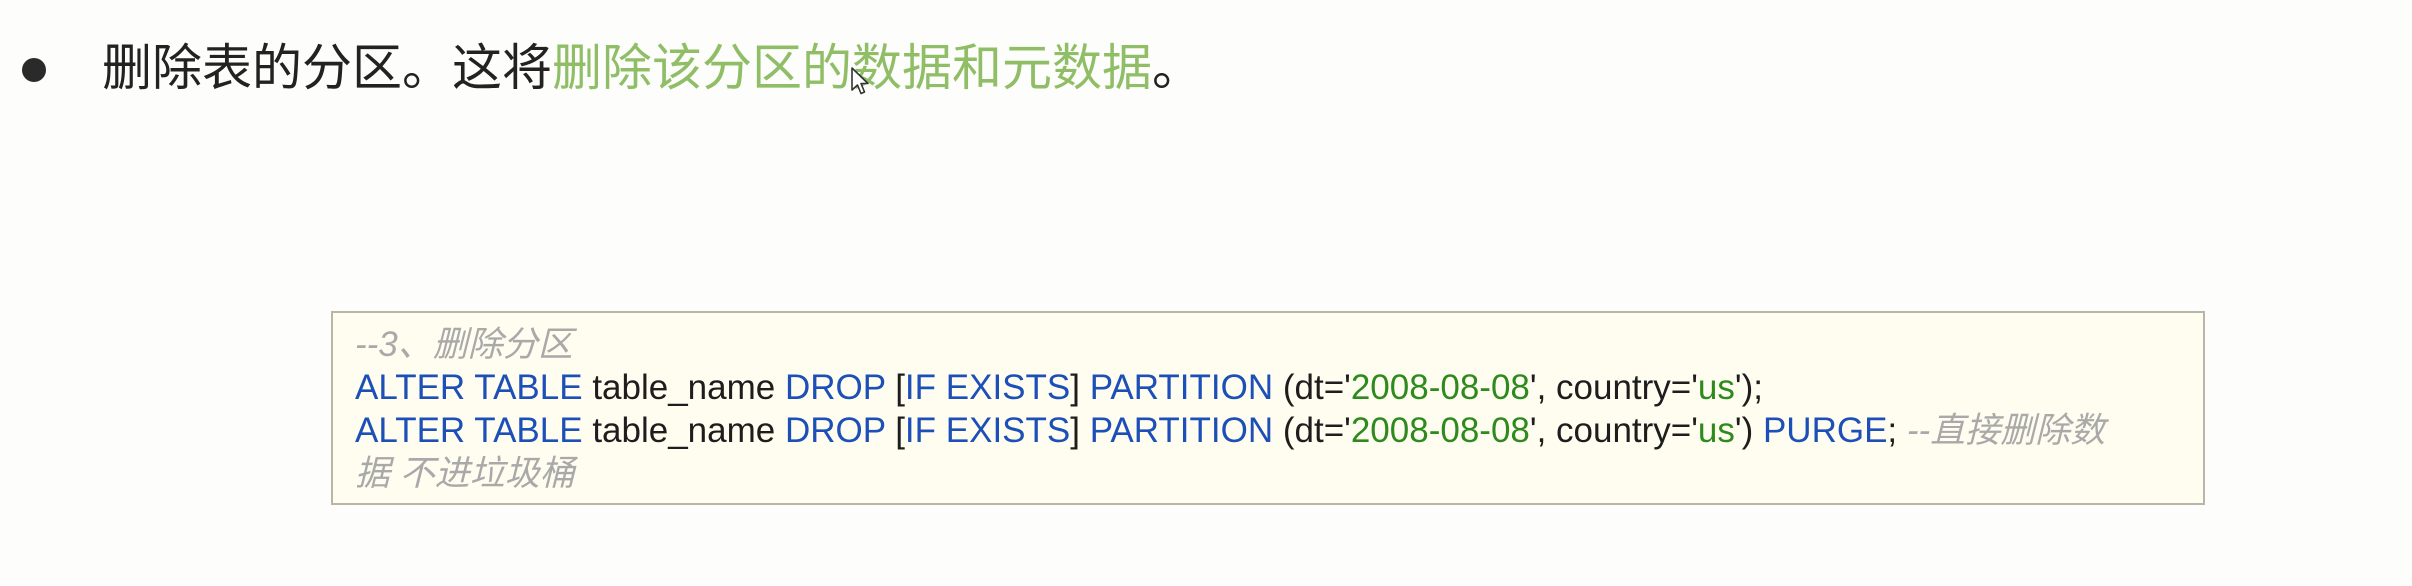 Image resolution: width=2412 pixels, height=586 pixels. Describe the element at coordinates (1269, 473) in the screenshot. I see `code-comment-wrap-line: 据 不进垃圾桶` at that location.